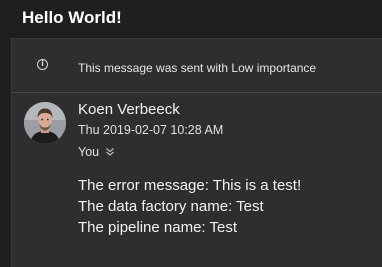 This screenshot has width=382, height=267. Describe the element at coordinates (171, 206) in the screenshot. I see `body-line: The data factory name: Test` at that location.